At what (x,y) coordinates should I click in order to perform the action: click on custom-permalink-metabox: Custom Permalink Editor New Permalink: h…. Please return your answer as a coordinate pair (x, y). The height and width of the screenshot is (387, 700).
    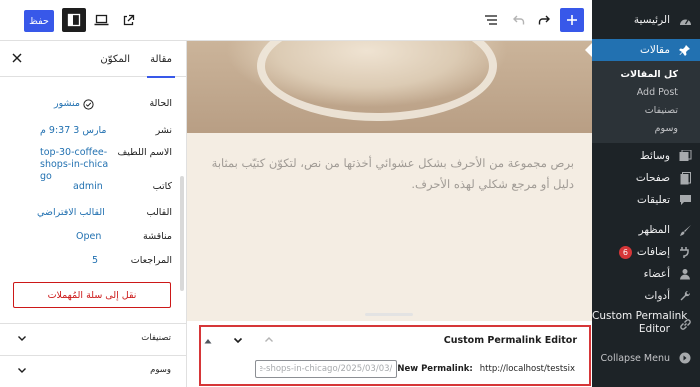
    Looking at the image, I should click on (395, 355).